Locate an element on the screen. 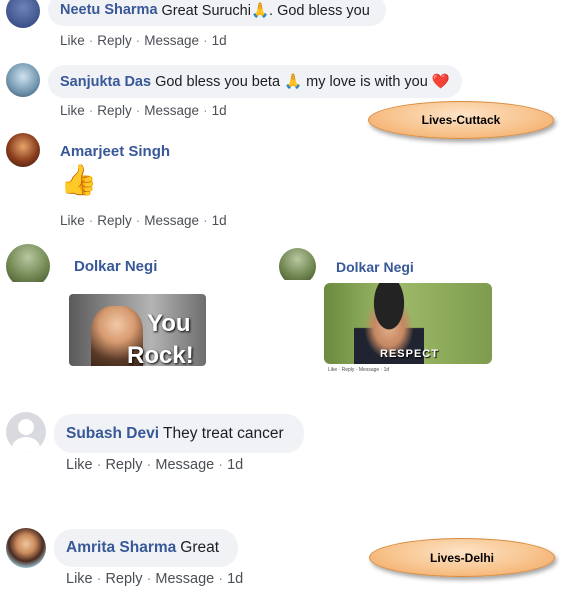 The width and height of the screenshot is (564, 594). commenter-name: Neetu Sharma is located at coordinates (109, 10).